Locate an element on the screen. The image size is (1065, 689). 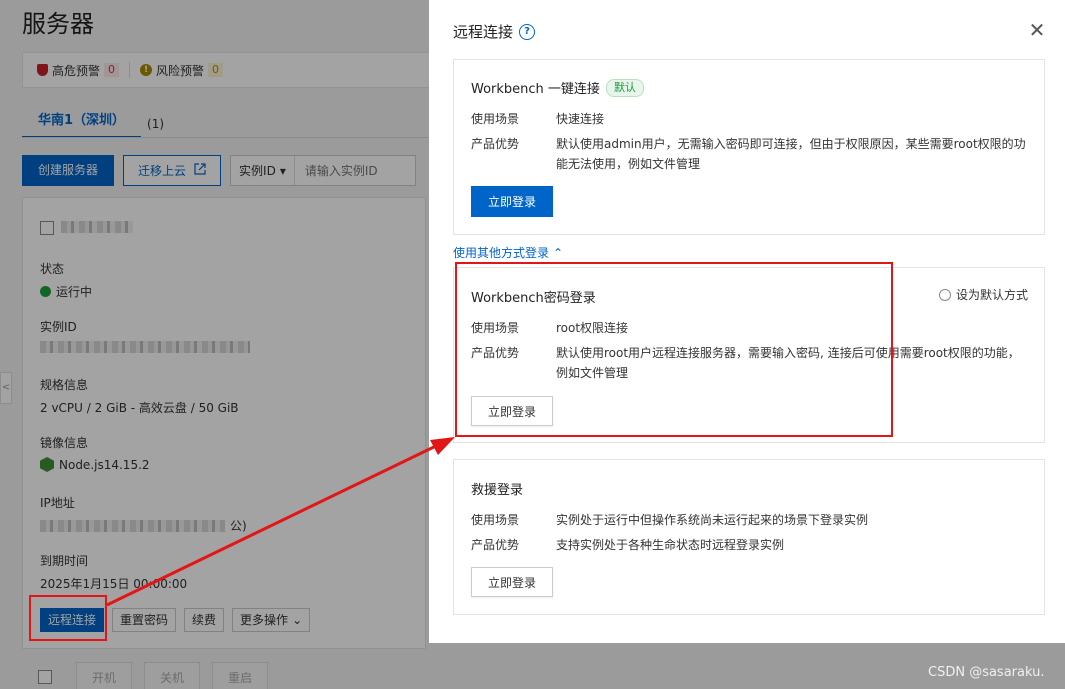
radio-icon is located at coordinates (945, 294).